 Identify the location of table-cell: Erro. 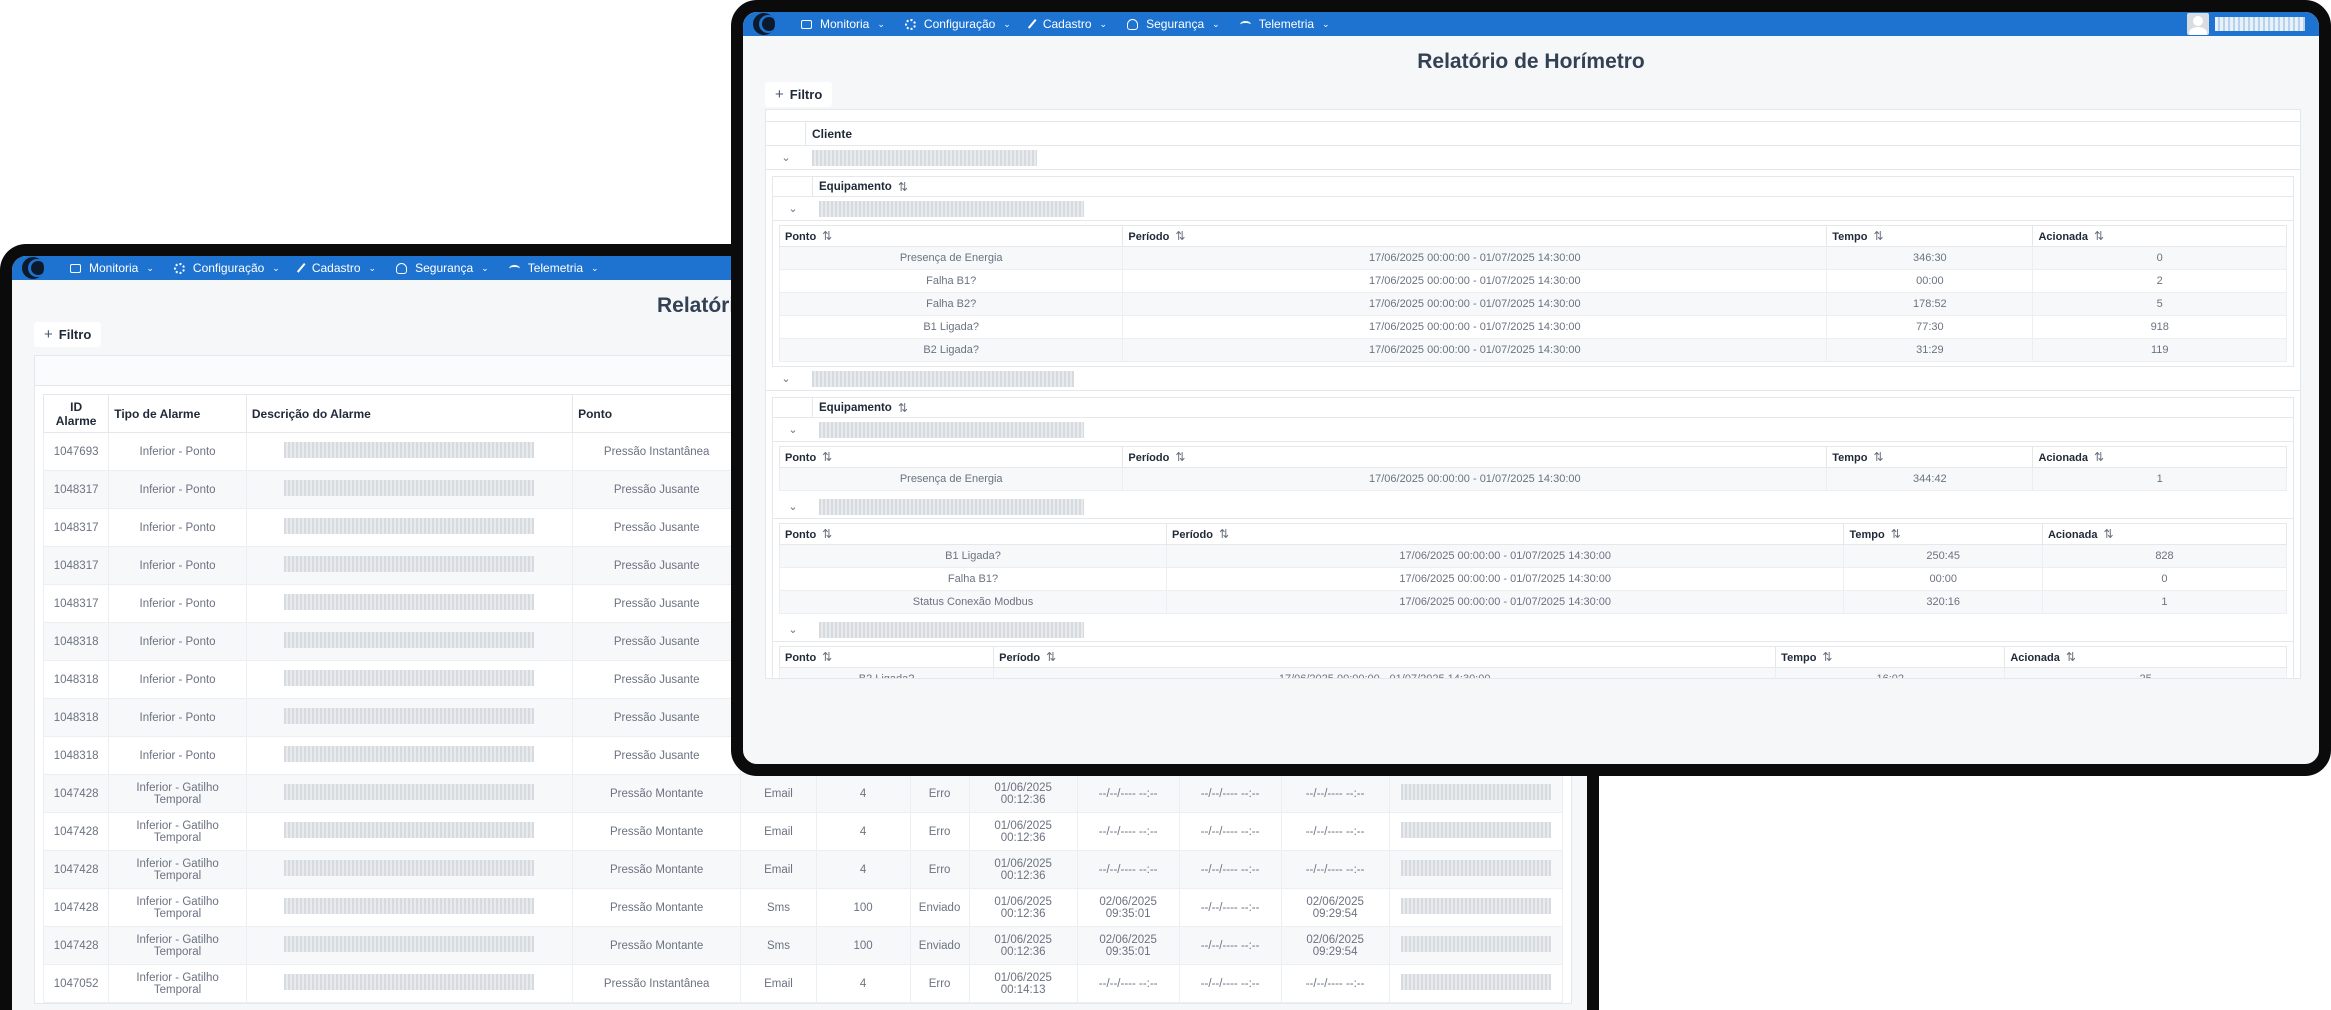
(939, 793).